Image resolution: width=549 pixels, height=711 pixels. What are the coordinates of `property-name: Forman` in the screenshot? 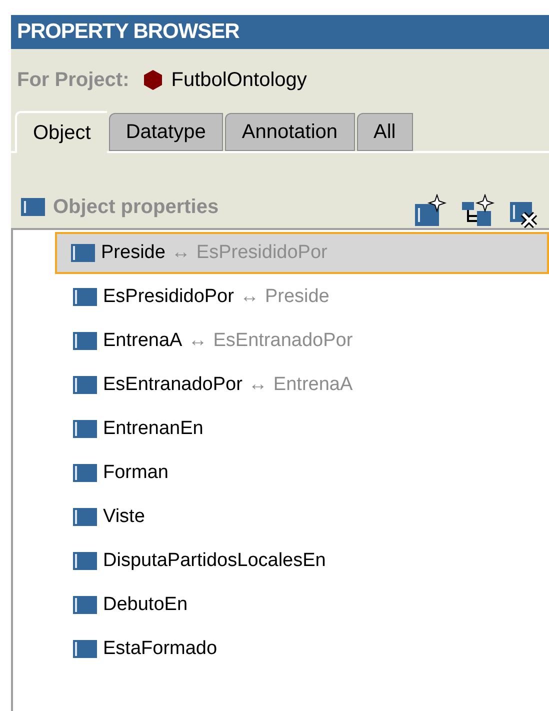 It's located at (135, 472).